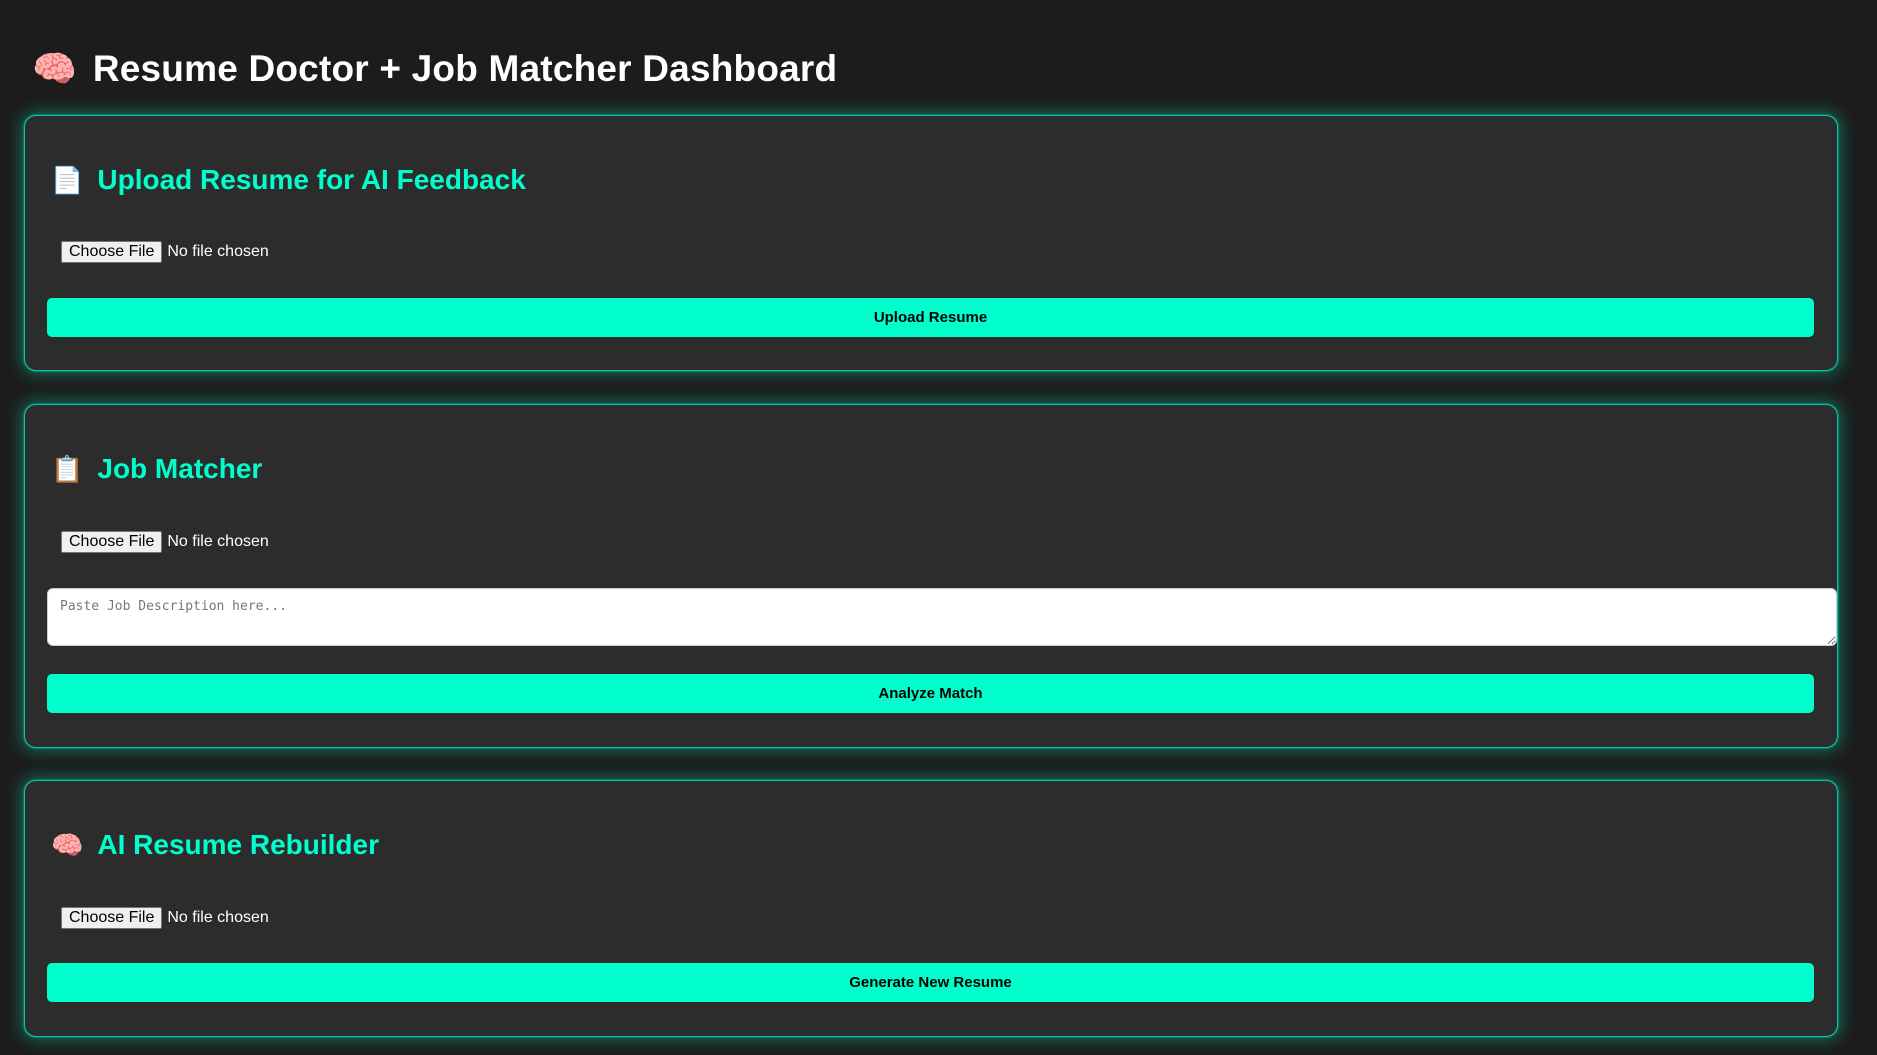  I want to click on upload-choose-file-button: Choose File, so click(112, 252).